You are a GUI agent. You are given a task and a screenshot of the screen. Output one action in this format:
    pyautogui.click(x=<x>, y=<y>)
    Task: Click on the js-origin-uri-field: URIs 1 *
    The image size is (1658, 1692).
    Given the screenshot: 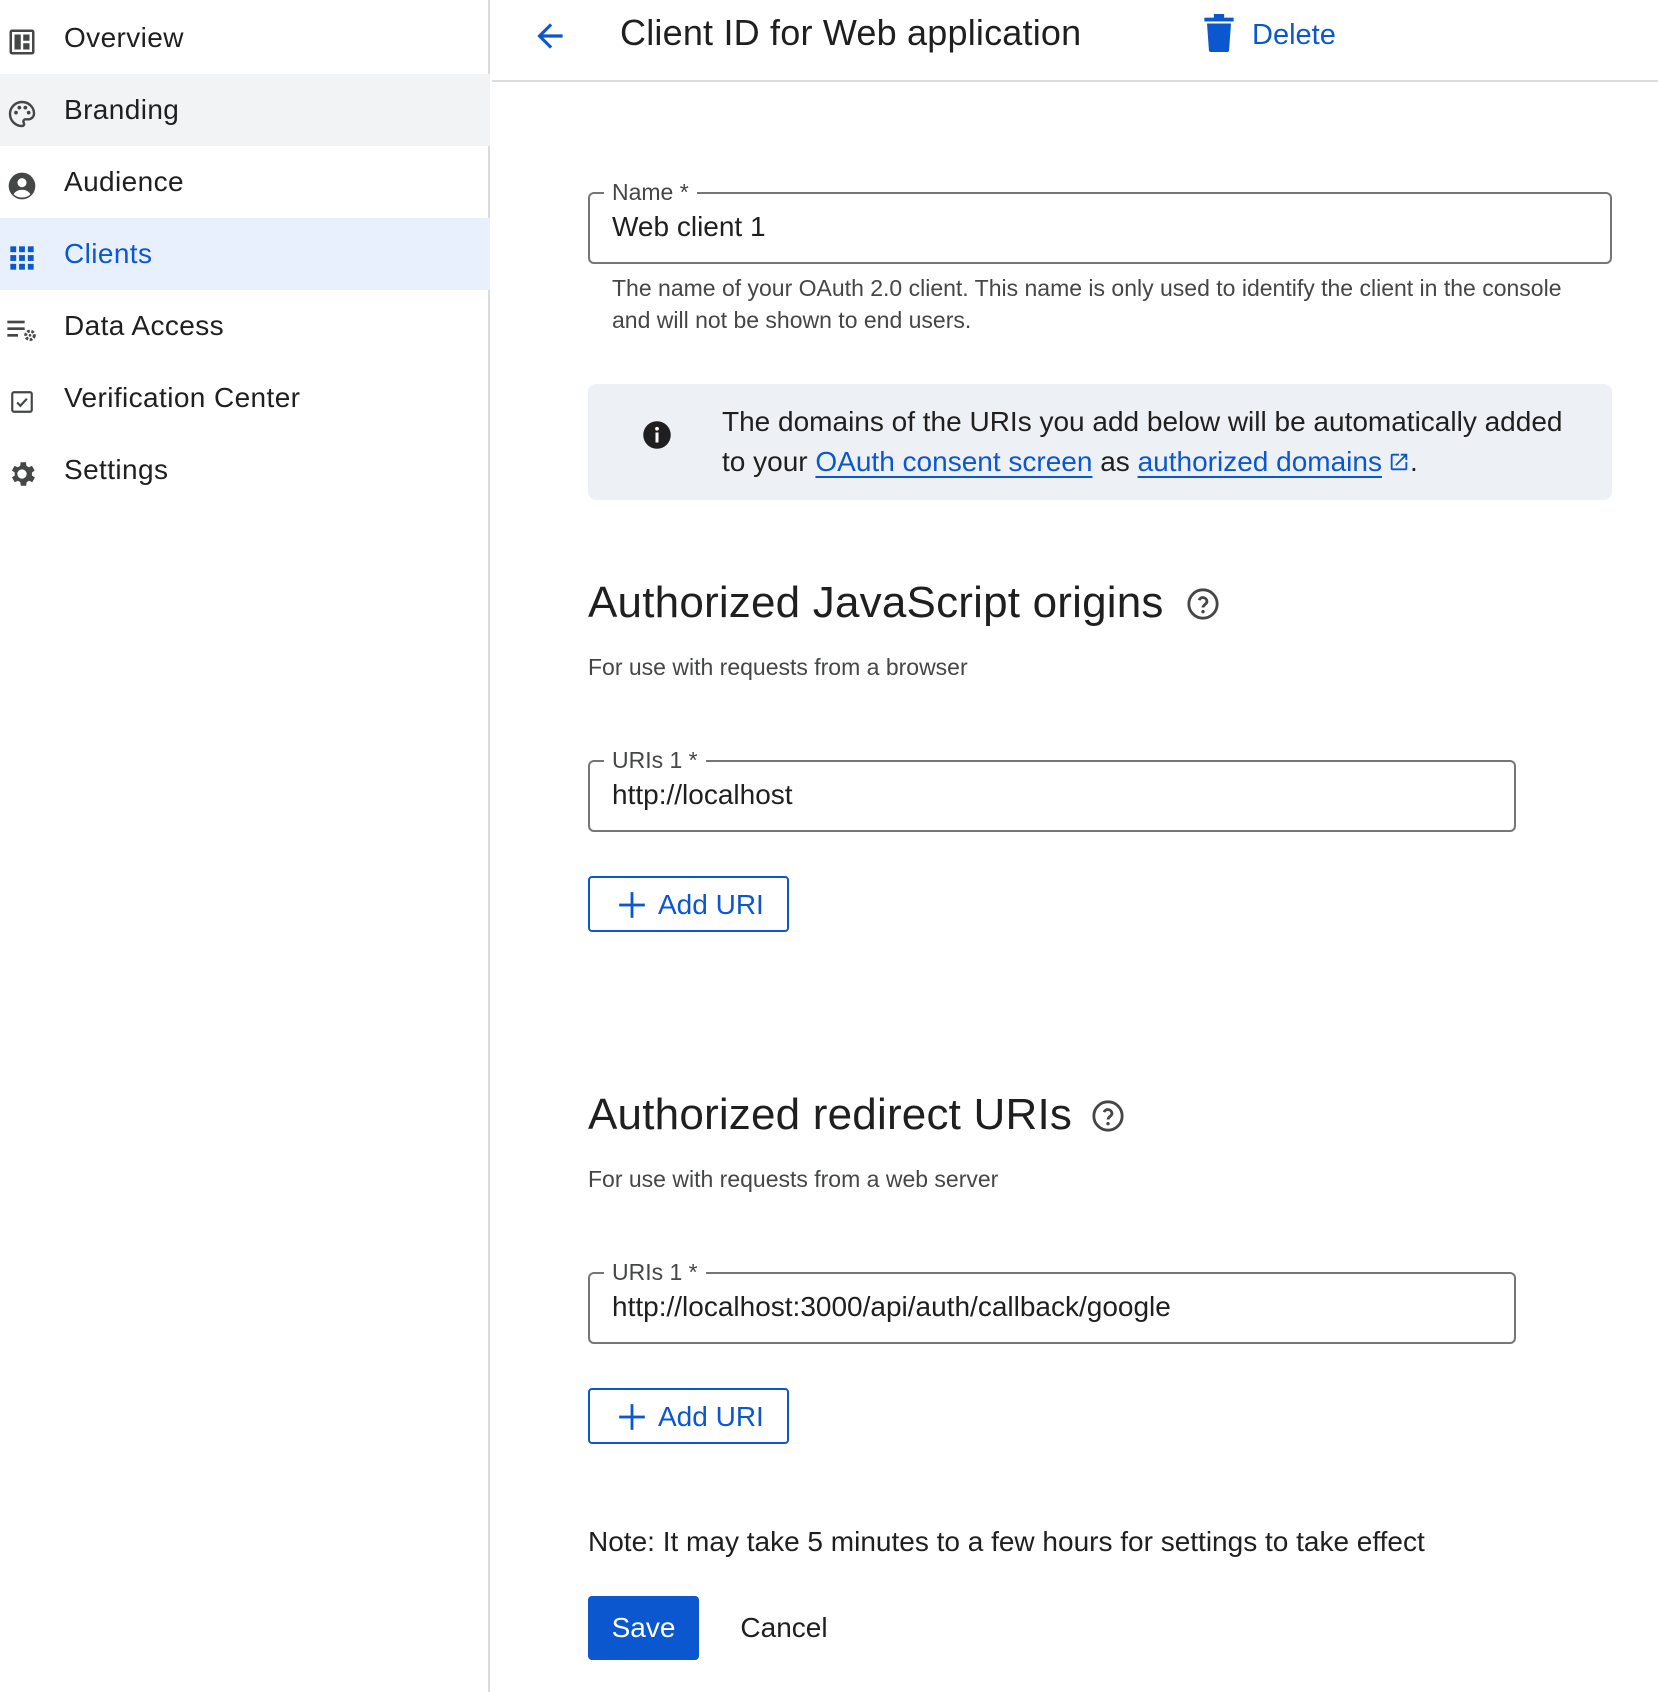 What is the action you would take?
    pyautogui.click(x=1052, y=789)
    